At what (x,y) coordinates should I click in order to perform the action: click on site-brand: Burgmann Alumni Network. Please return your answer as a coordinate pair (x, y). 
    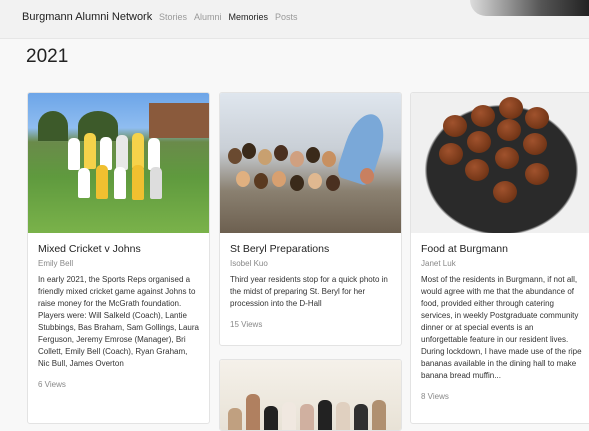
    Looking at the image, I should click on (87, 17).